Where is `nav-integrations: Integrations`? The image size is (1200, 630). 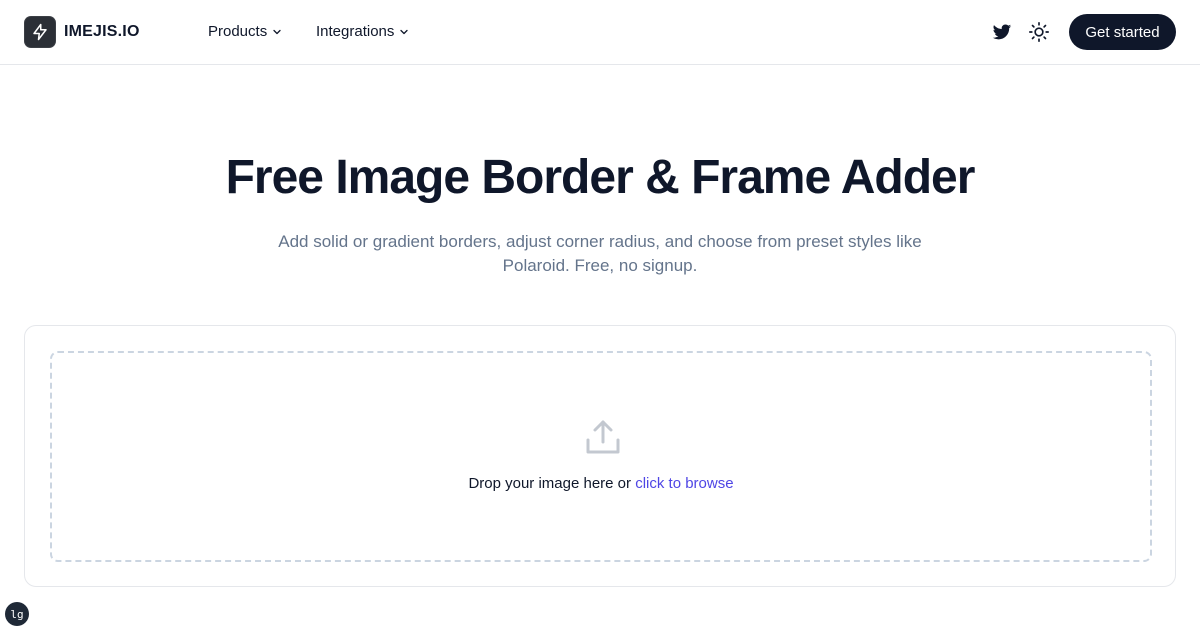 nav-integrations: Integrations is located at coordinates (362, 32).